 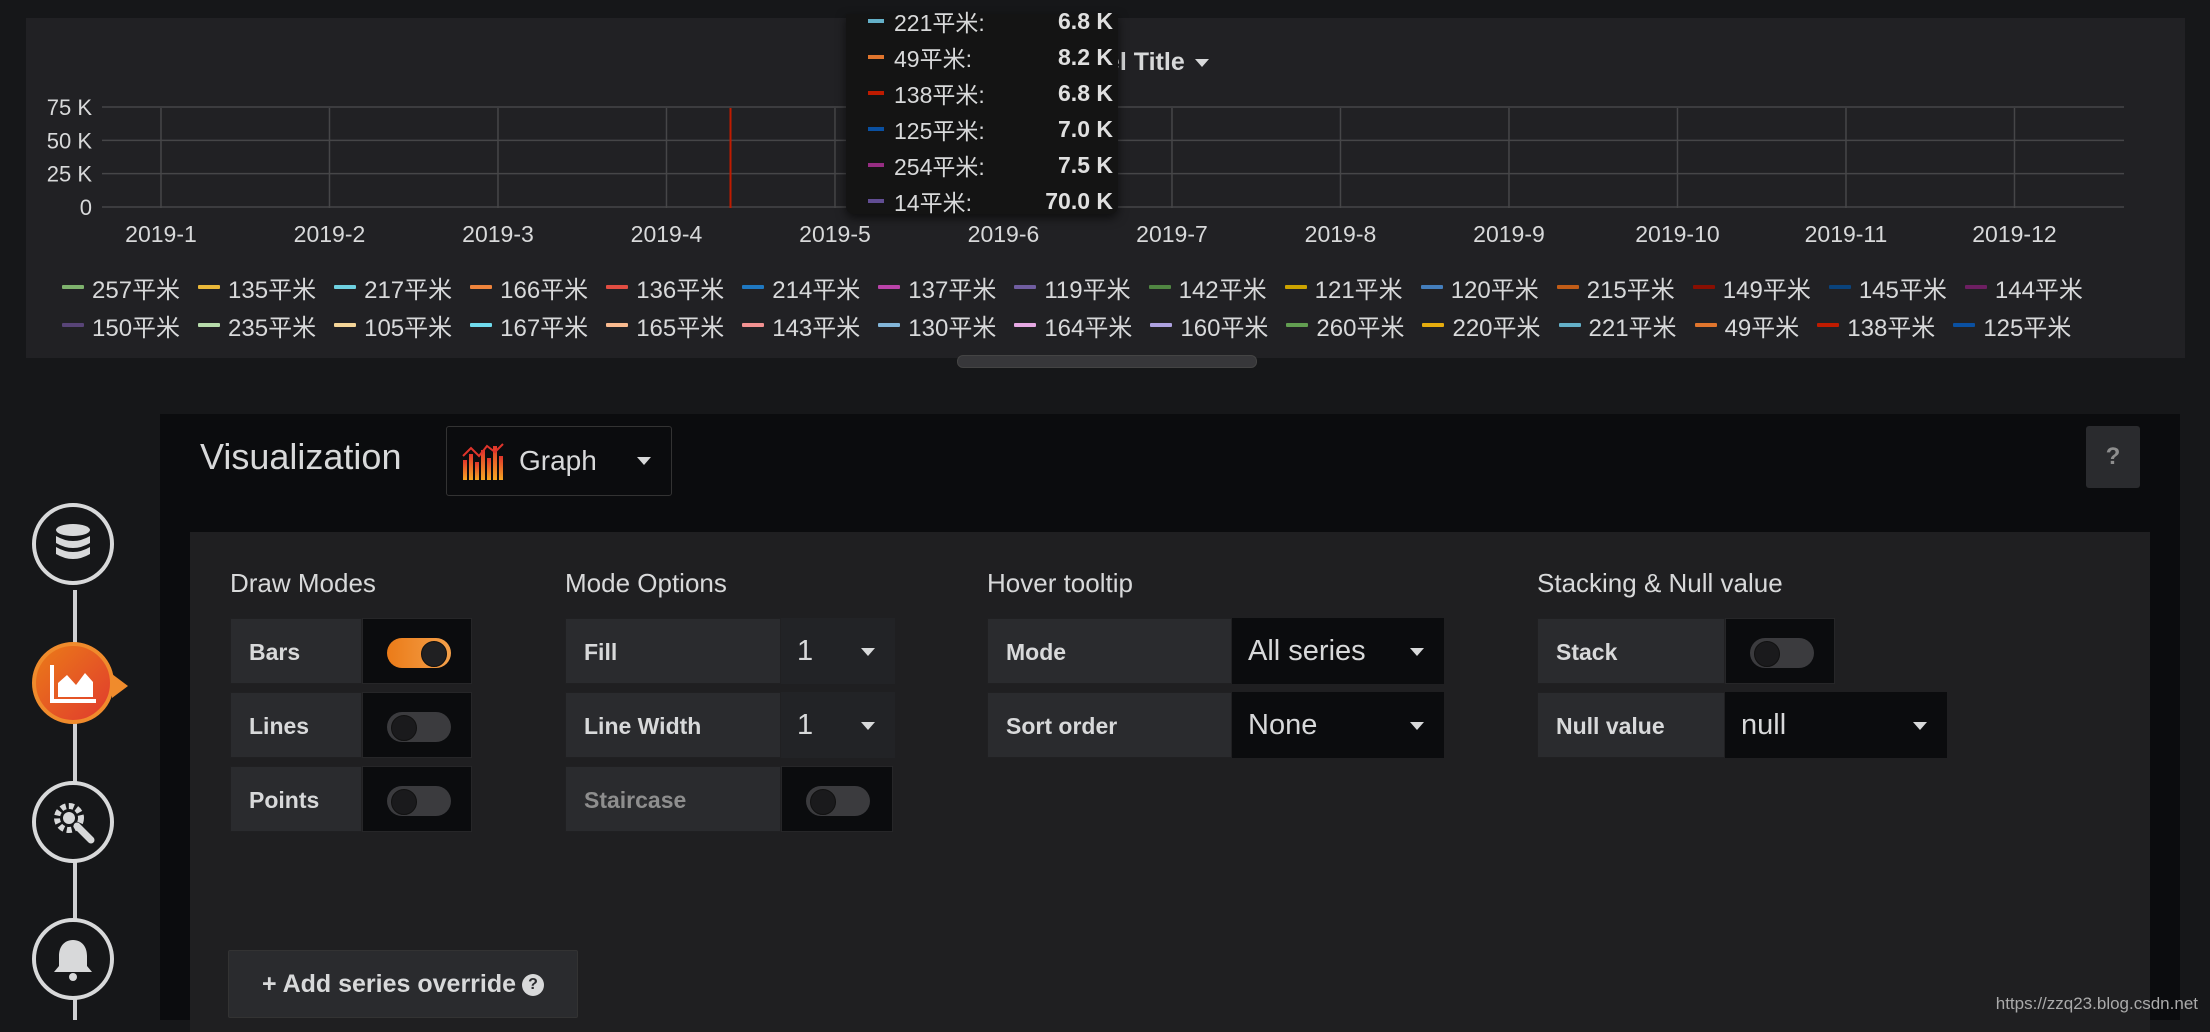 I want to click on legend-label: 135平米, so click(x=272, y=287).